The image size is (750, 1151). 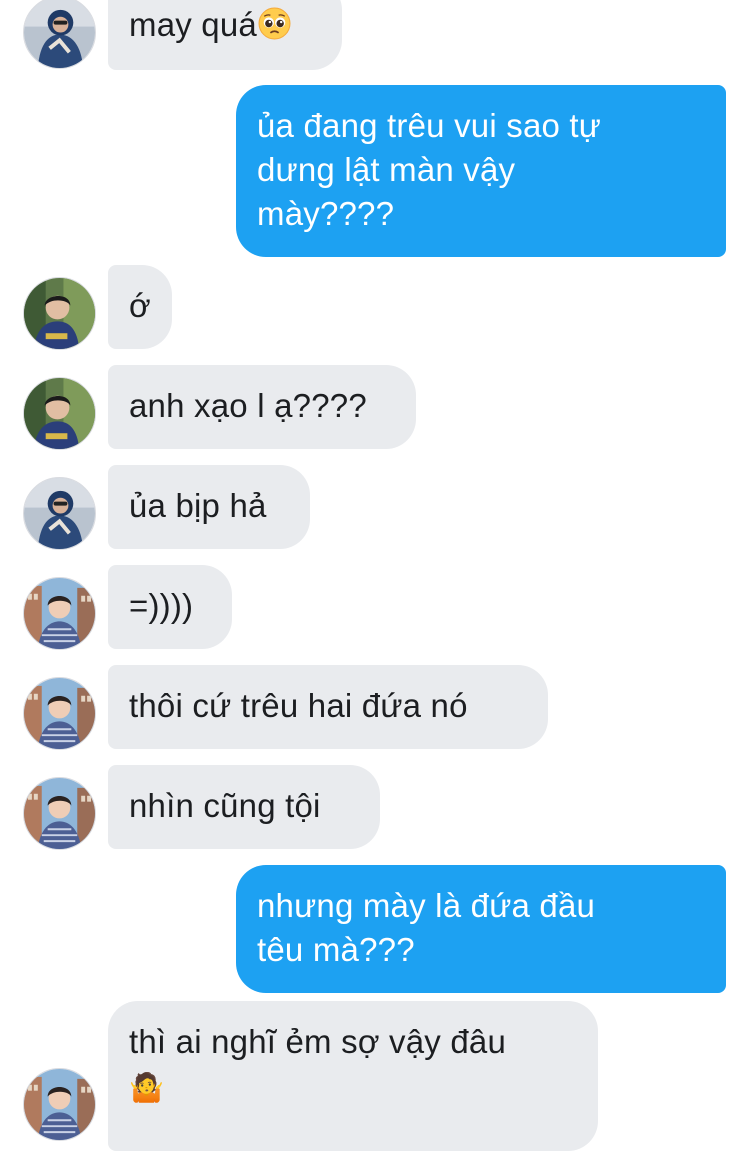 I want to click on message-bubble-incoming: may quá, so click(x=225, y=35).